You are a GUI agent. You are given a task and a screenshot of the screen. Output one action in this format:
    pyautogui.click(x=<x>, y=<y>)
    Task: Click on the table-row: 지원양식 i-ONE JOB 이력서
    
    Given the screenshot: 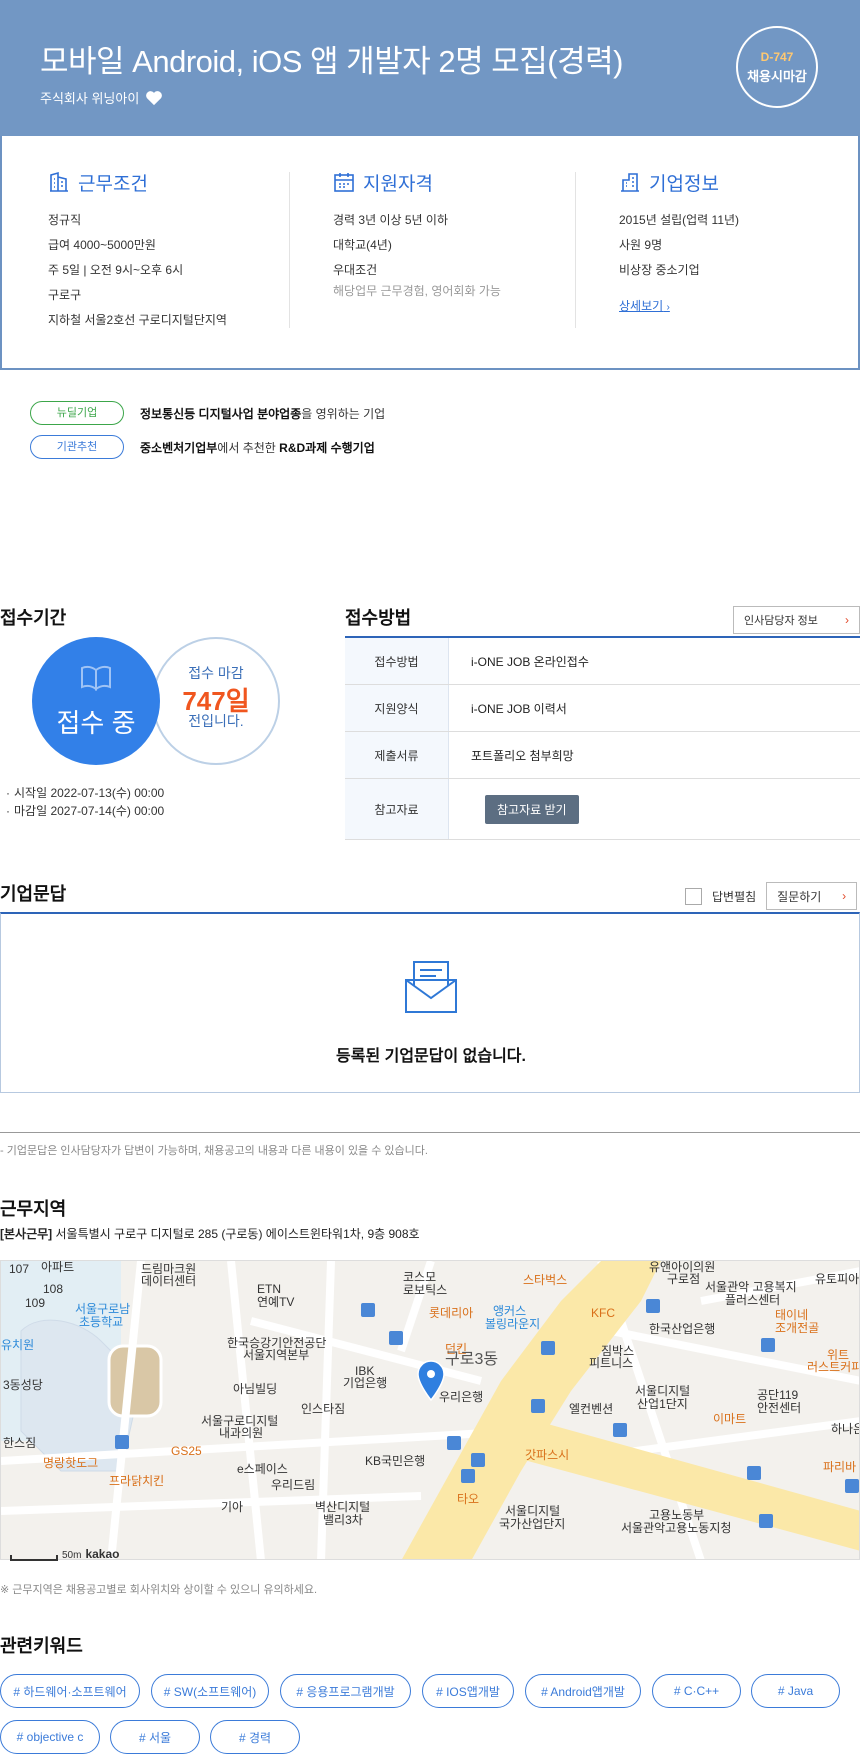 What is the action you would take?
    pyautogui.click(x=602, y=708)
    